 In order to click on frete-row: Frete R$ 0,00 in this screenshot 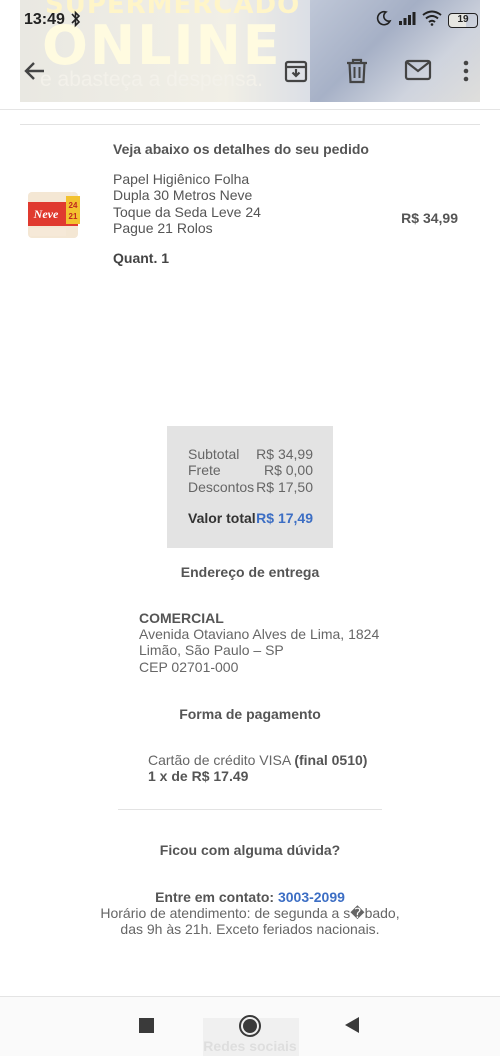, I will do `click(250, 470)`.